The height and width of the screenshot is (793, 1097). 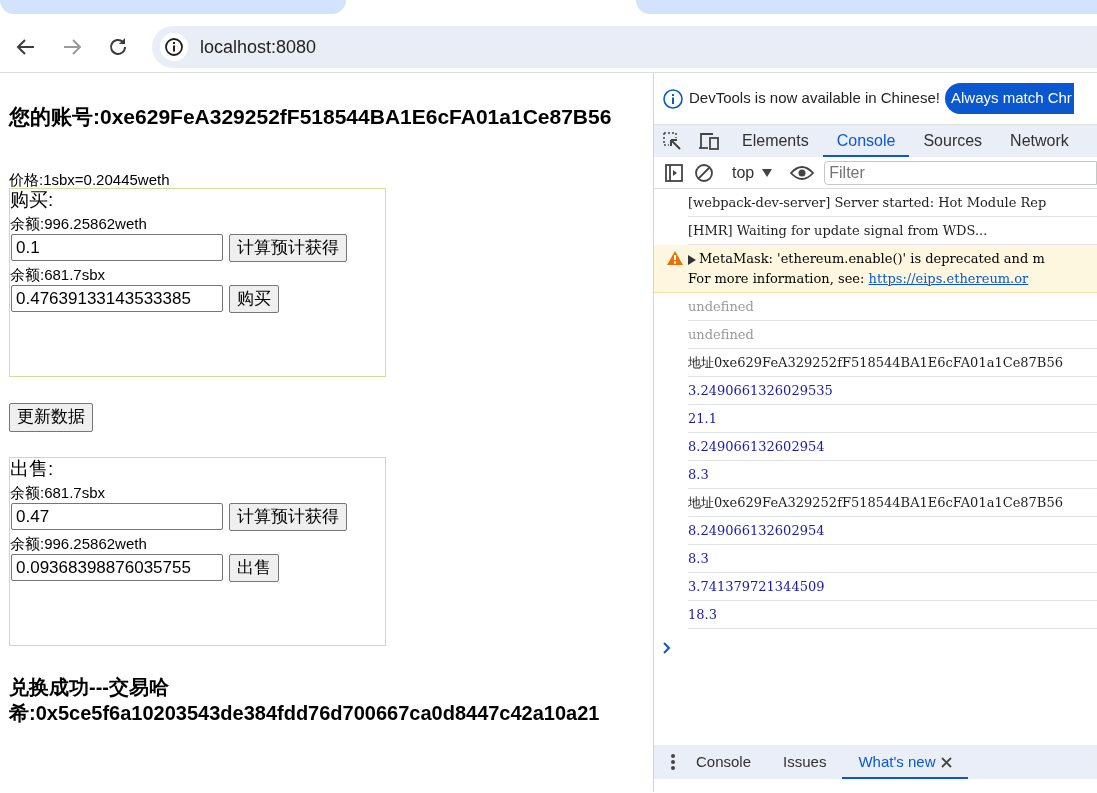 I want to click on warning-text: For more information, see:, so click(x=777, y=278).